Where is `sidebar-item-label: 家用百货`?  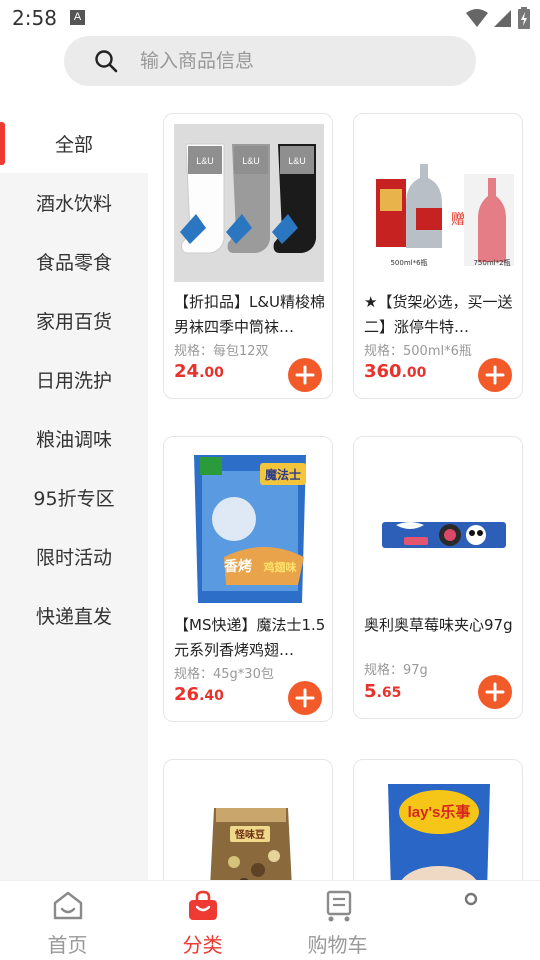 sidebar-item-label: 家用百货 is located at coordinates (73, 322).